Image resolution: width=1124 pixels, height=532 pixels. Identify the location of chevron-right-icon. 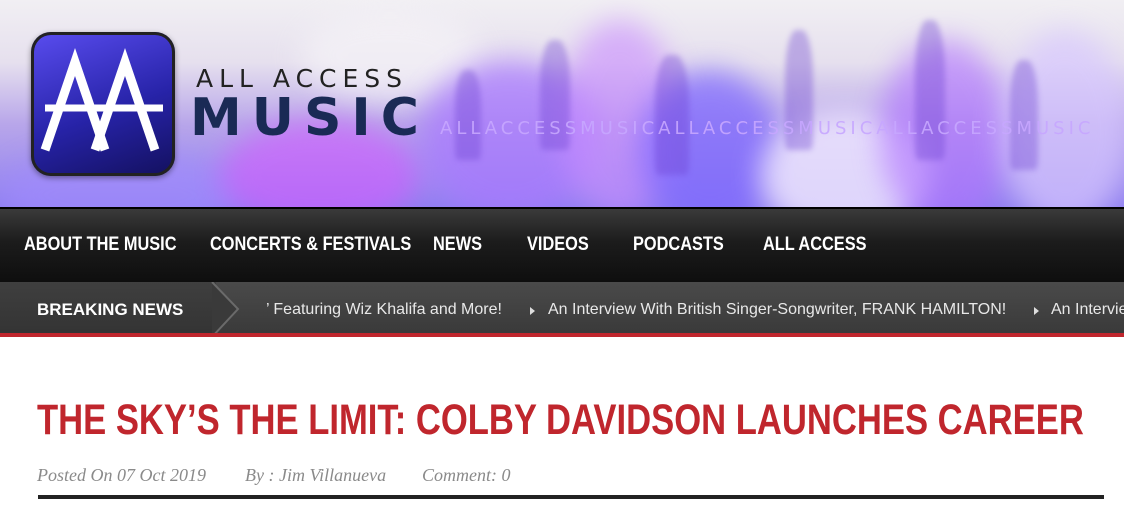
(225, 307).